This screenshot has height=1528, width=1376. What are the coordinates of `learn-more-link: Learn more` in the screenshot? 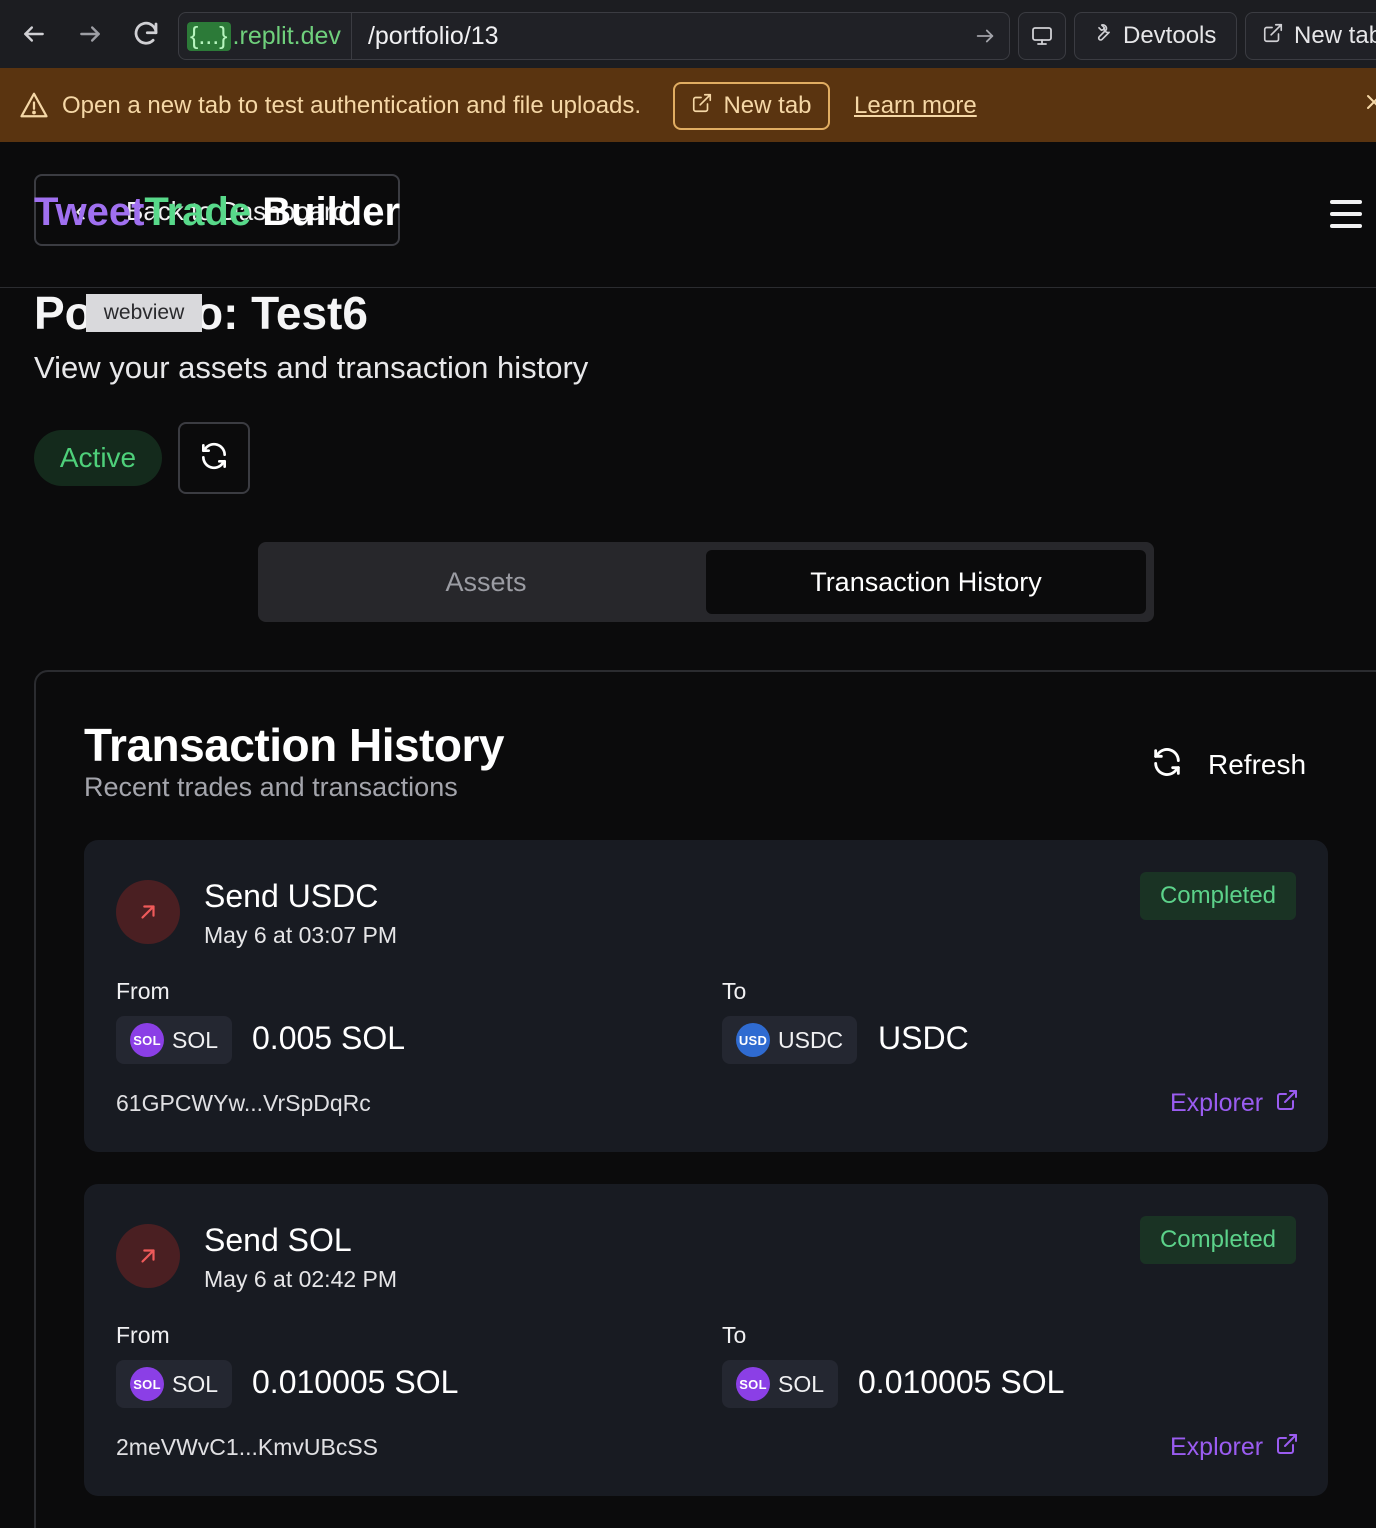 It's located at (915, 106).